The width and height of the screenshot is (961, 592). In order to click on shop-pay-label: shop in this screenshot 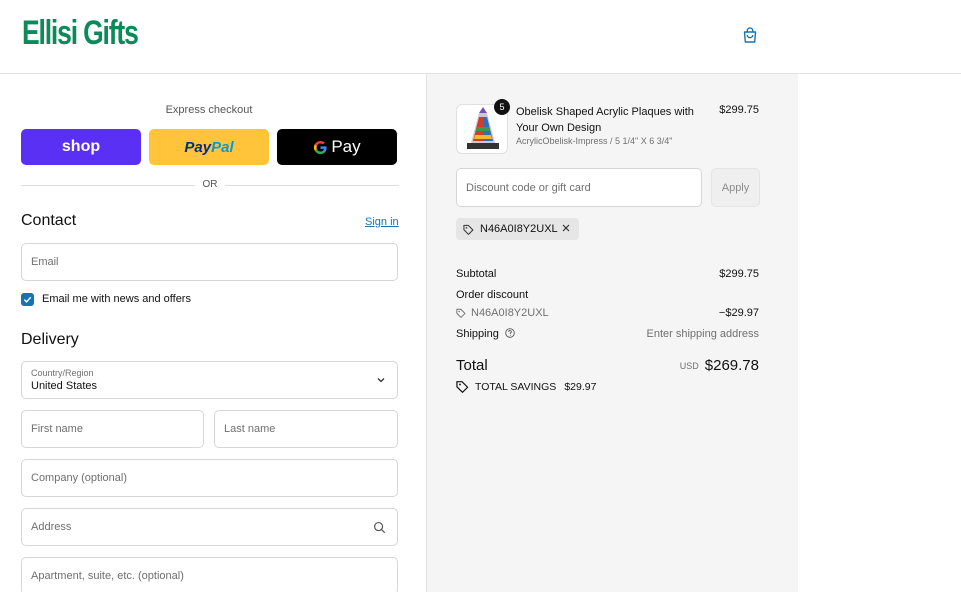, I will do `click(81, 146)`.